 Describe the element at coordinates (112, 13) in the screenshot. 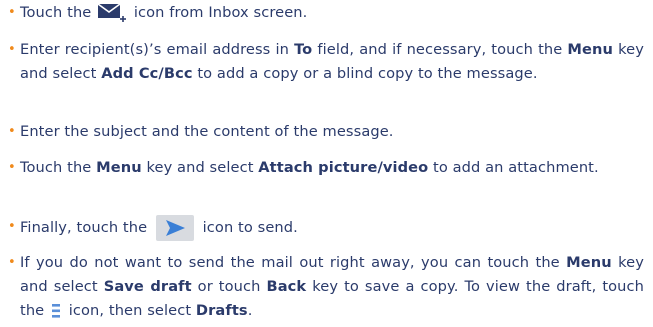

I see `new-mail-envelope-icon` at that location.